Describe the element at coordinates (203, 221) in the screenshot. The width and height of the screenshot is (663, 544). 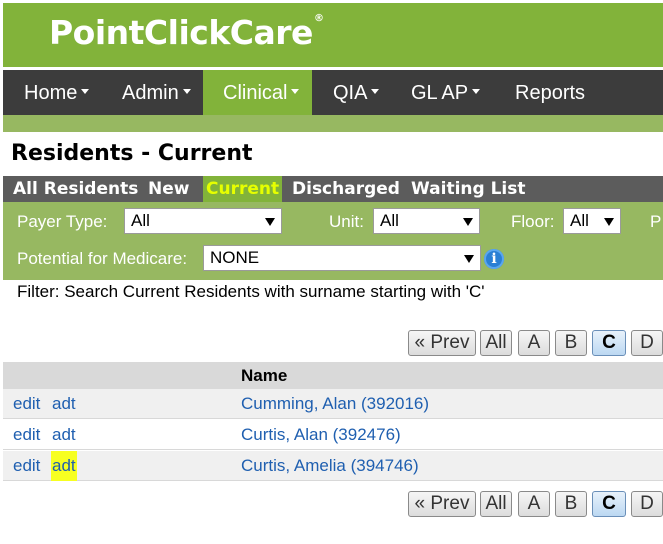
I see `payer-type-select: All` at that location.